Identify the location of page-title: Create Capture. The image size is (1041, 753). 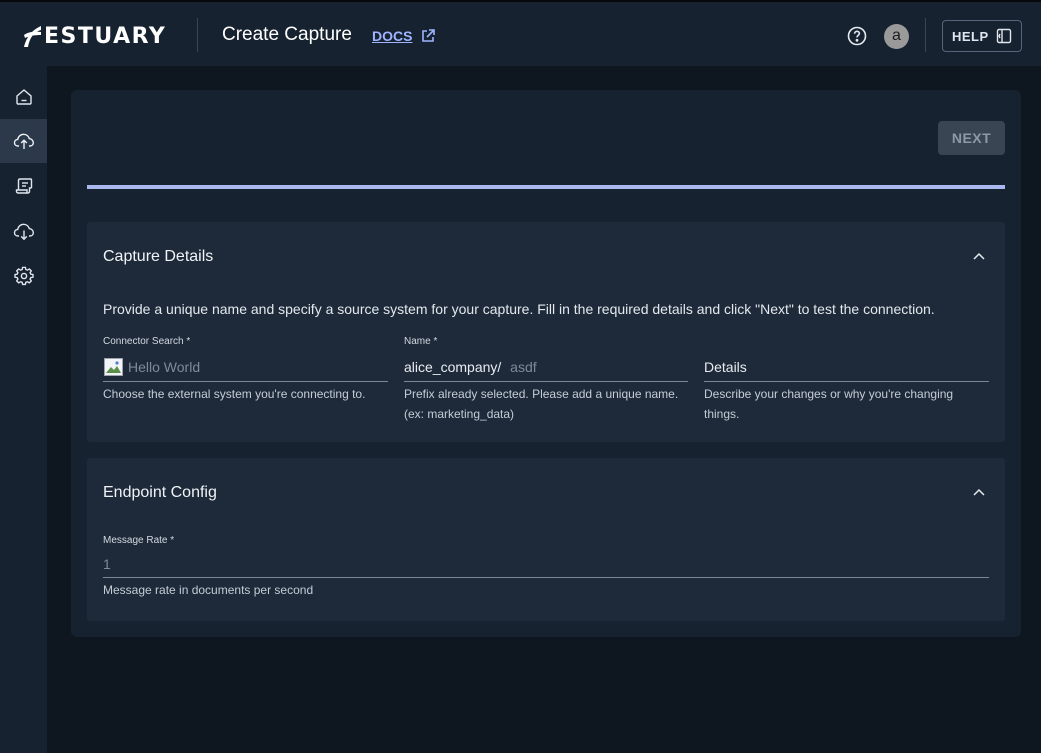
(287, 34).